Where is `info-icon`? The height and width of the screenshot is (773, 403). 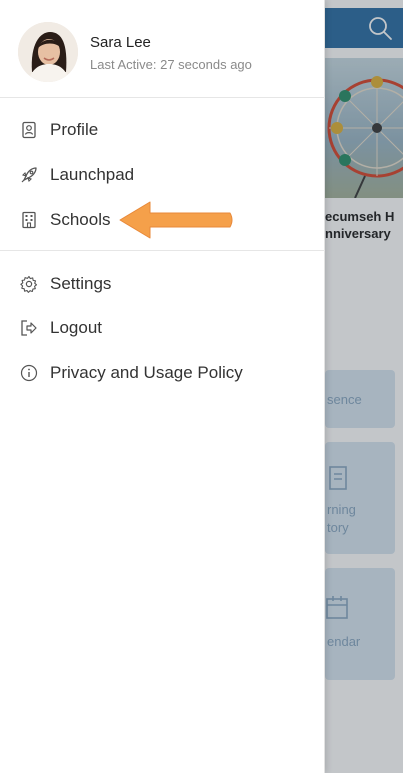
info-icon is located at coordinates (29, 373).